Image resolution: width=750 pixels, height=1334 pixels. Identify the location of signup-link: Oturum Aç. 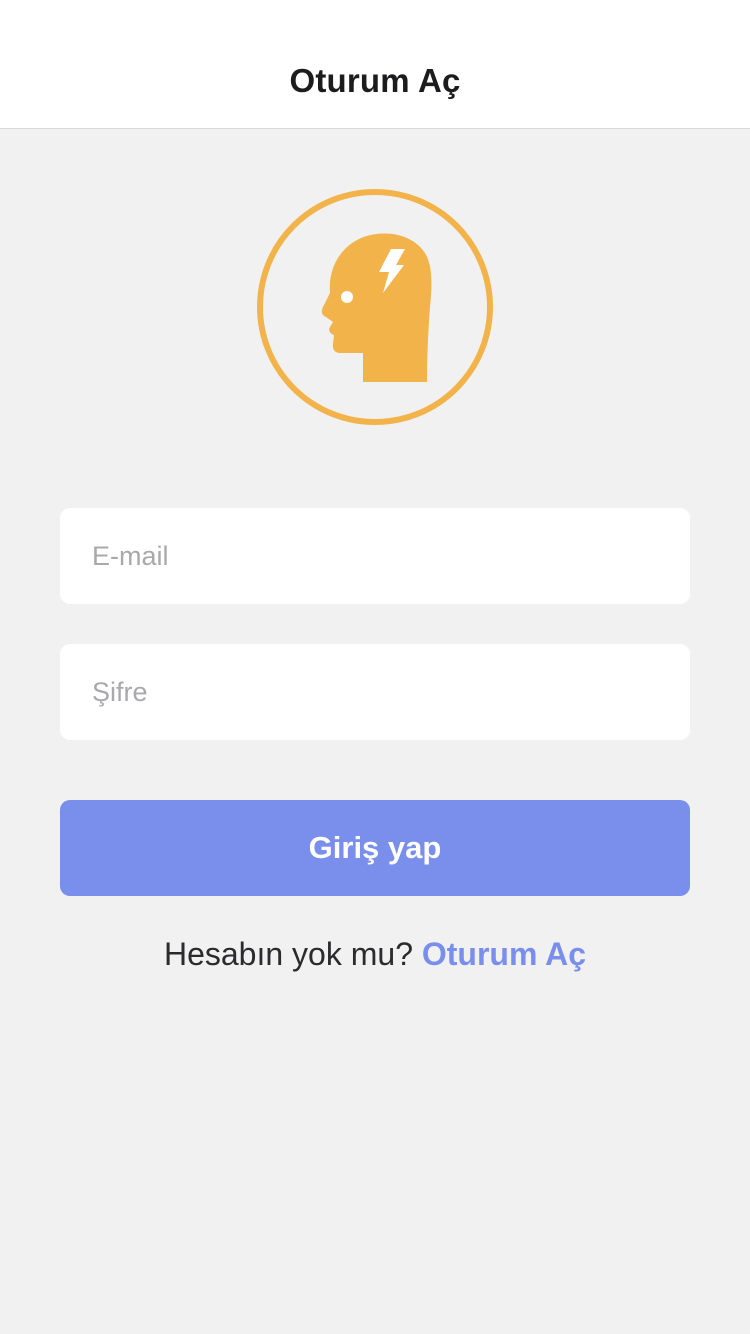
(504, 954).